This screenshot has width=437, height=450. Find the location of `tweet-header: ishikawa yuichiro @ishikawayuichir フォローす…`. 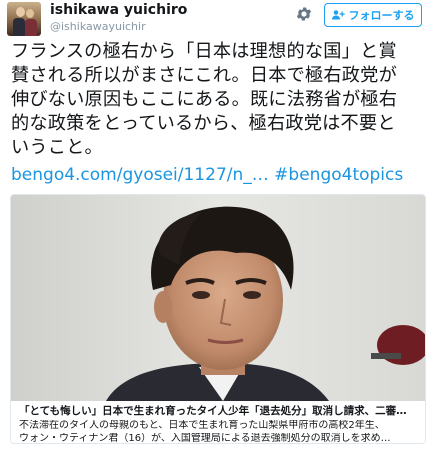

tweet-header: ishikawa yuichiro @ishikawayuichir フォローす… is located at coordinates (218, 18).